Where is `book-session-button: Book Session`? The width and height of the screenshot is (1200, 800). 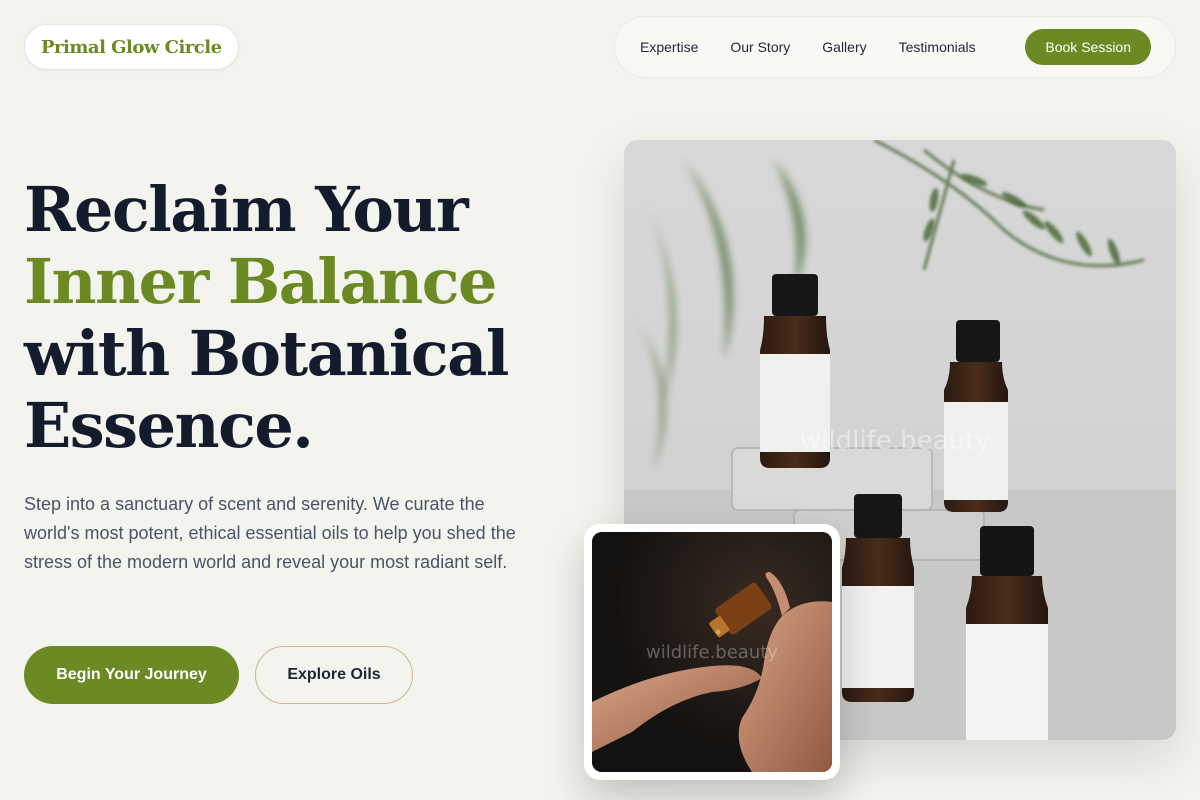 book-session-button: Book Session is located at coordinates (1088, 47).